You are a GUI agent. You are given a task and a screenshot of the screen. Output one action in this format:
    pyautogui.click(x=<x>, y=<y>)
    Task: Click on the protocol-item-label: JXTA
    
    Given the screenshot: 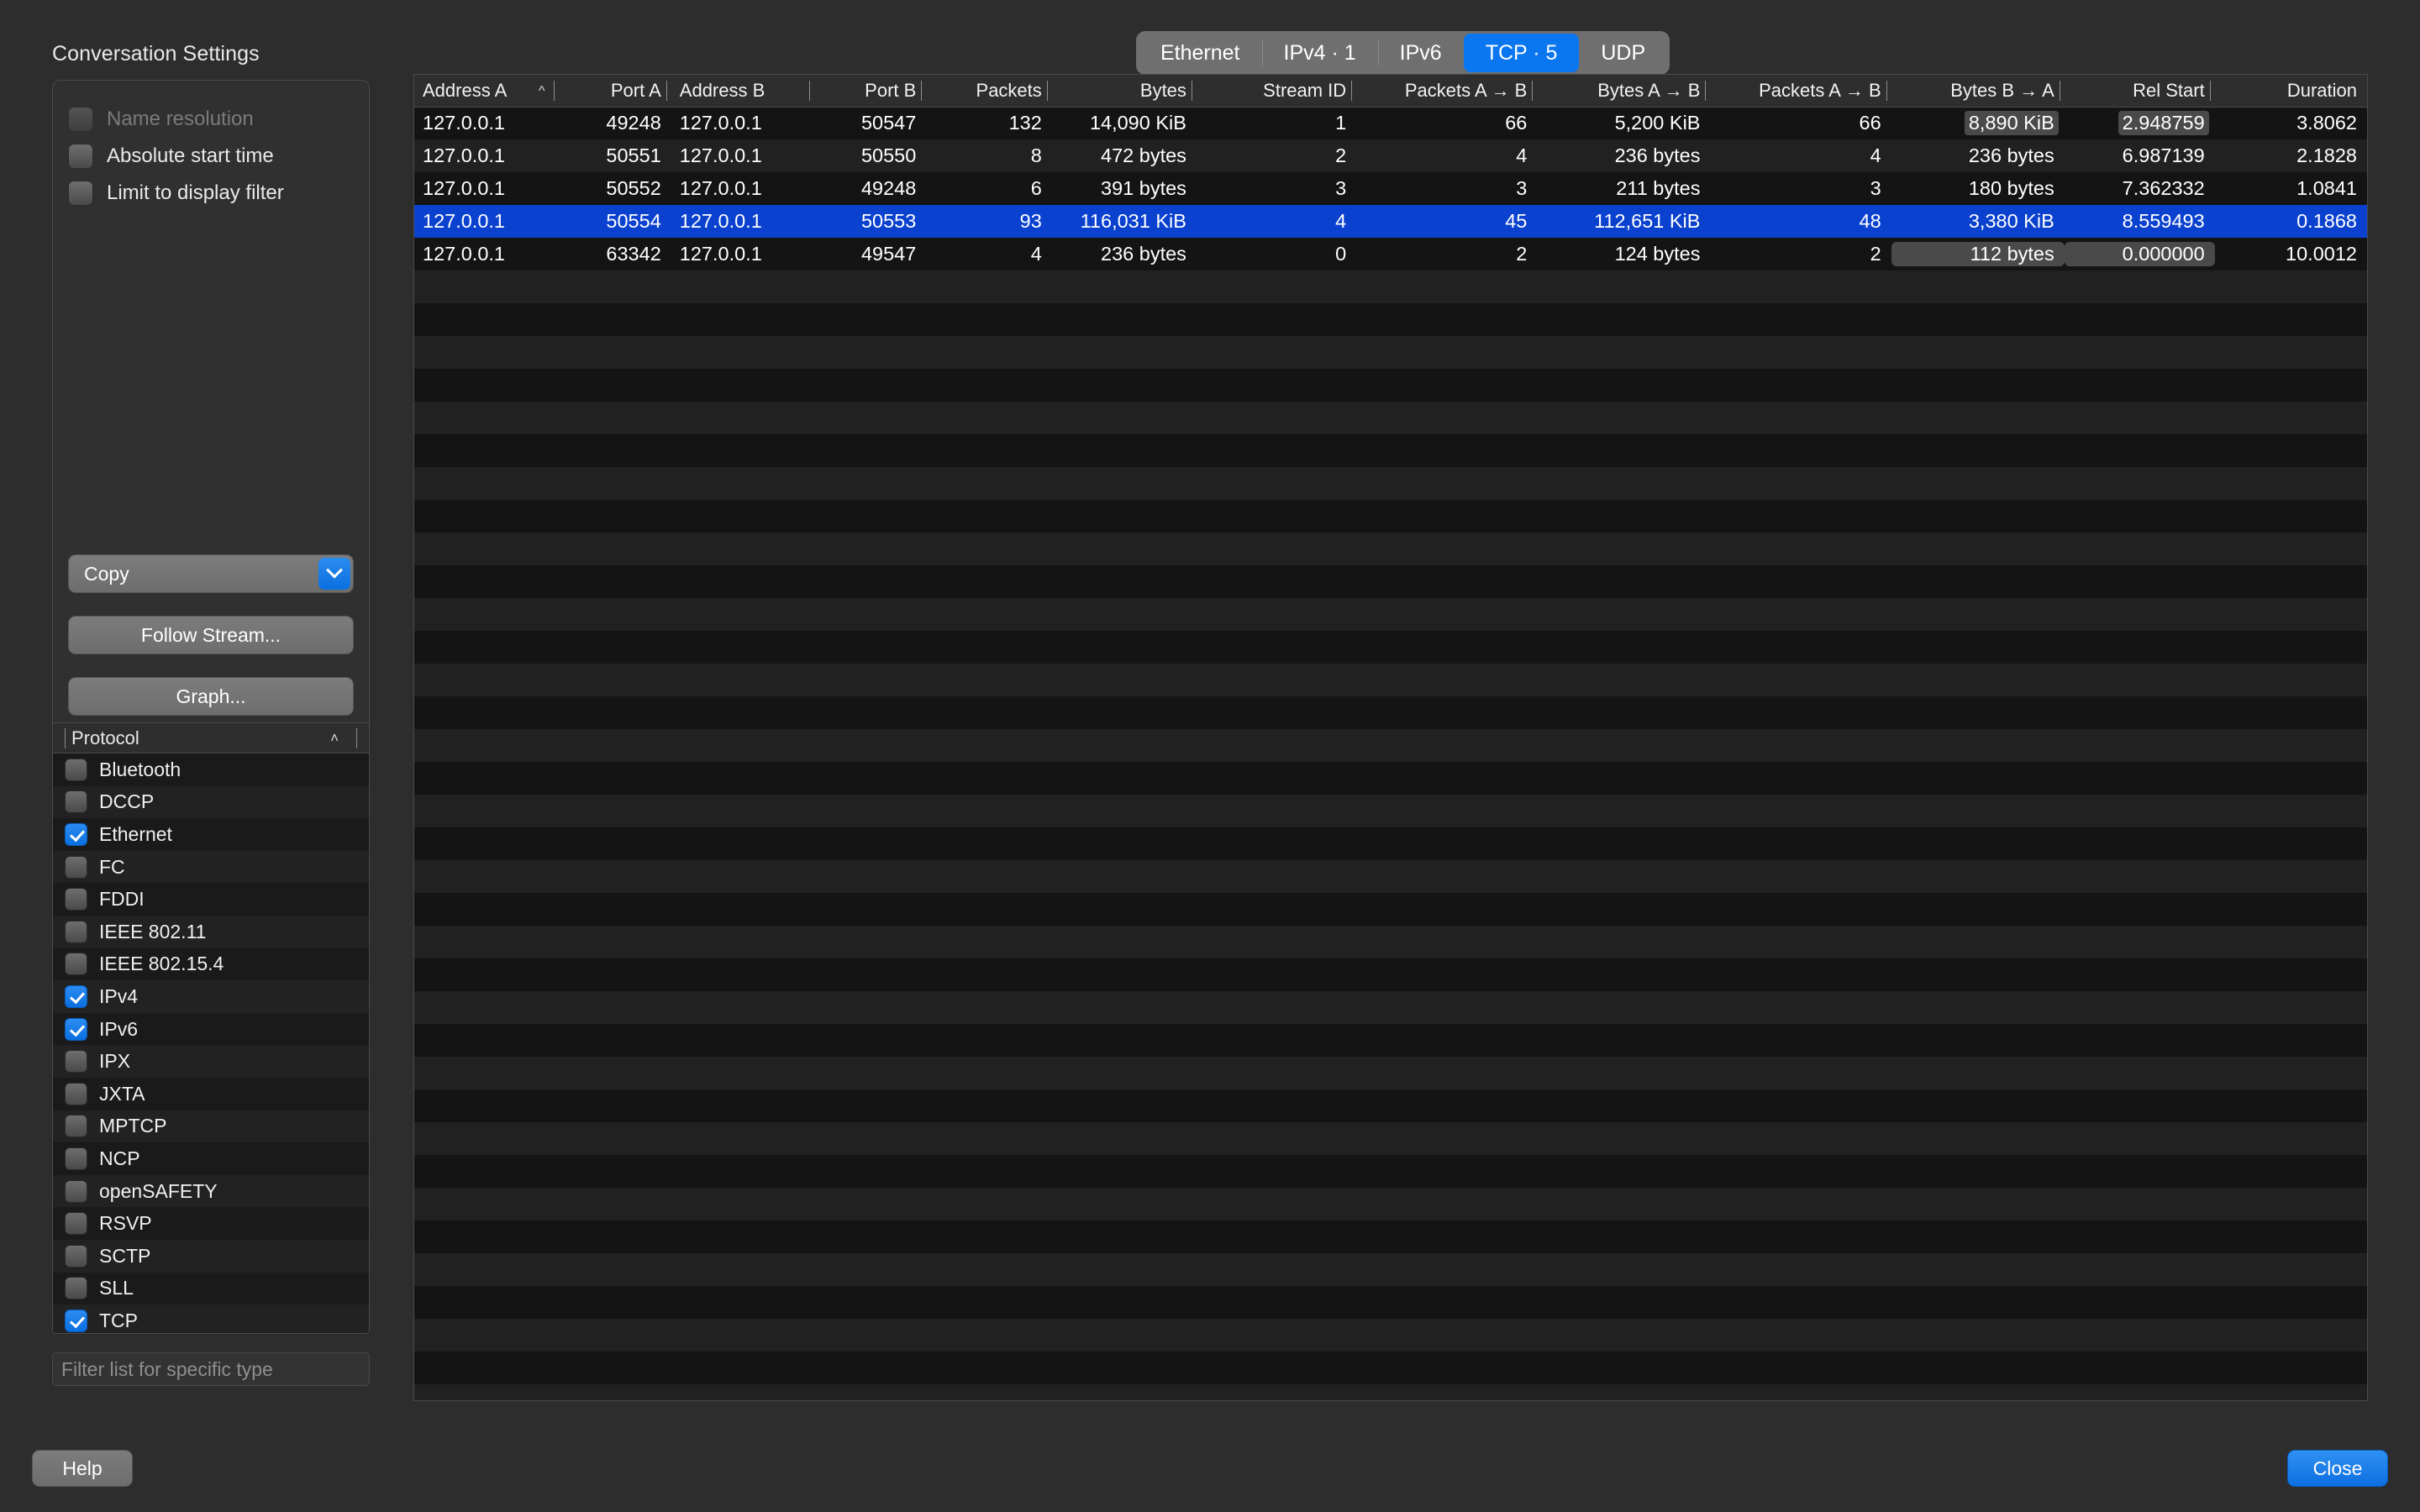 What is the action you would take?
    pyautogui.click(x=122, y=1093)
    